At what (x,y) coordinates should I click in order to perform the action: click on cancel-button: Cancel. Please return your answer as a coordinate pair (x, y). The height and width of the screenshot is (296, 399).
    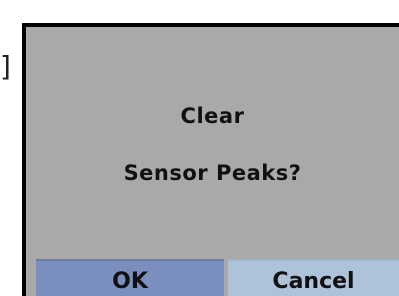
    Looking at the image, I should click on (313, 277).